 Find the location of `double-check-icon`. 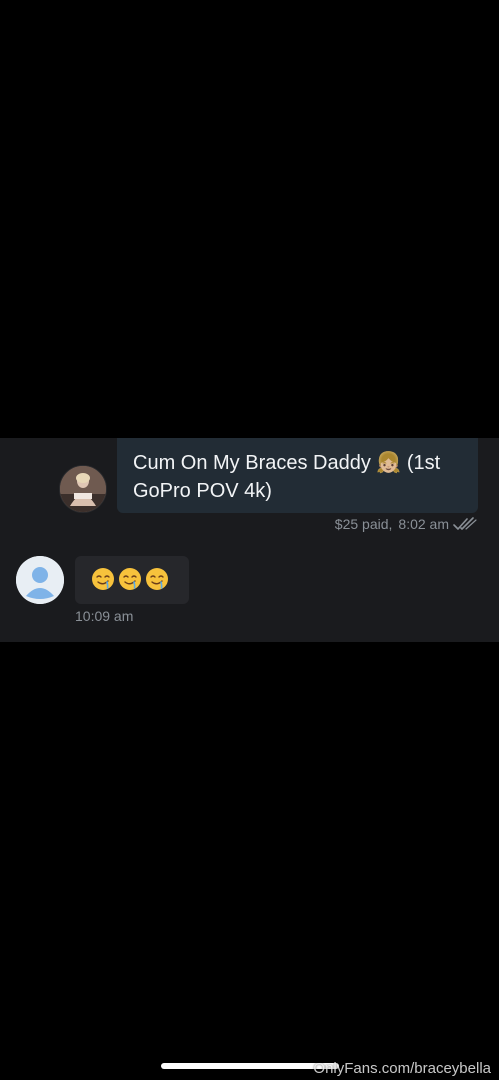

double-check-icon is located at coordinates (465, 523).